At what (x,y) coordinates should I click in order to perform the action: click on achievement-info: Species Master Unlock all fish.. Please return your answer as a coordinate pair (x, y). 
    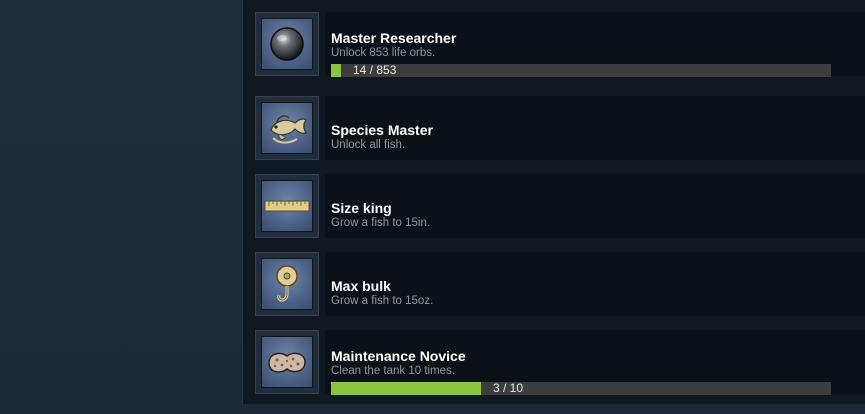
    Looking at the image, I should click on (595, 128).